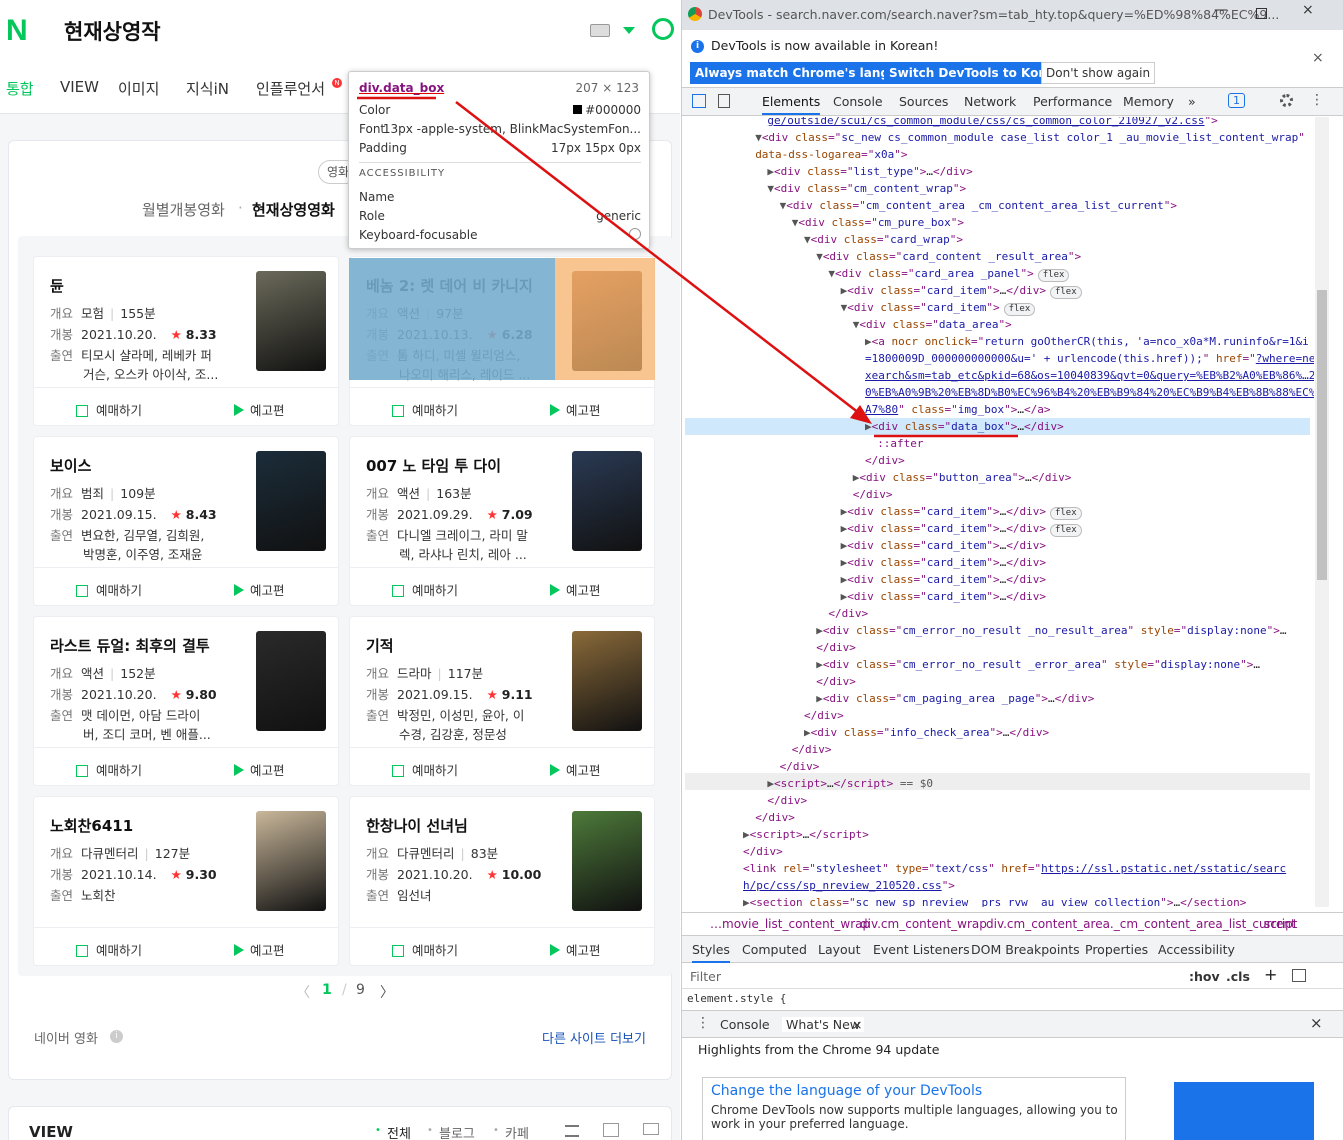 The image size is (1343, 1140). I want to click on tab-properties: Properties, so click(1116, 949).